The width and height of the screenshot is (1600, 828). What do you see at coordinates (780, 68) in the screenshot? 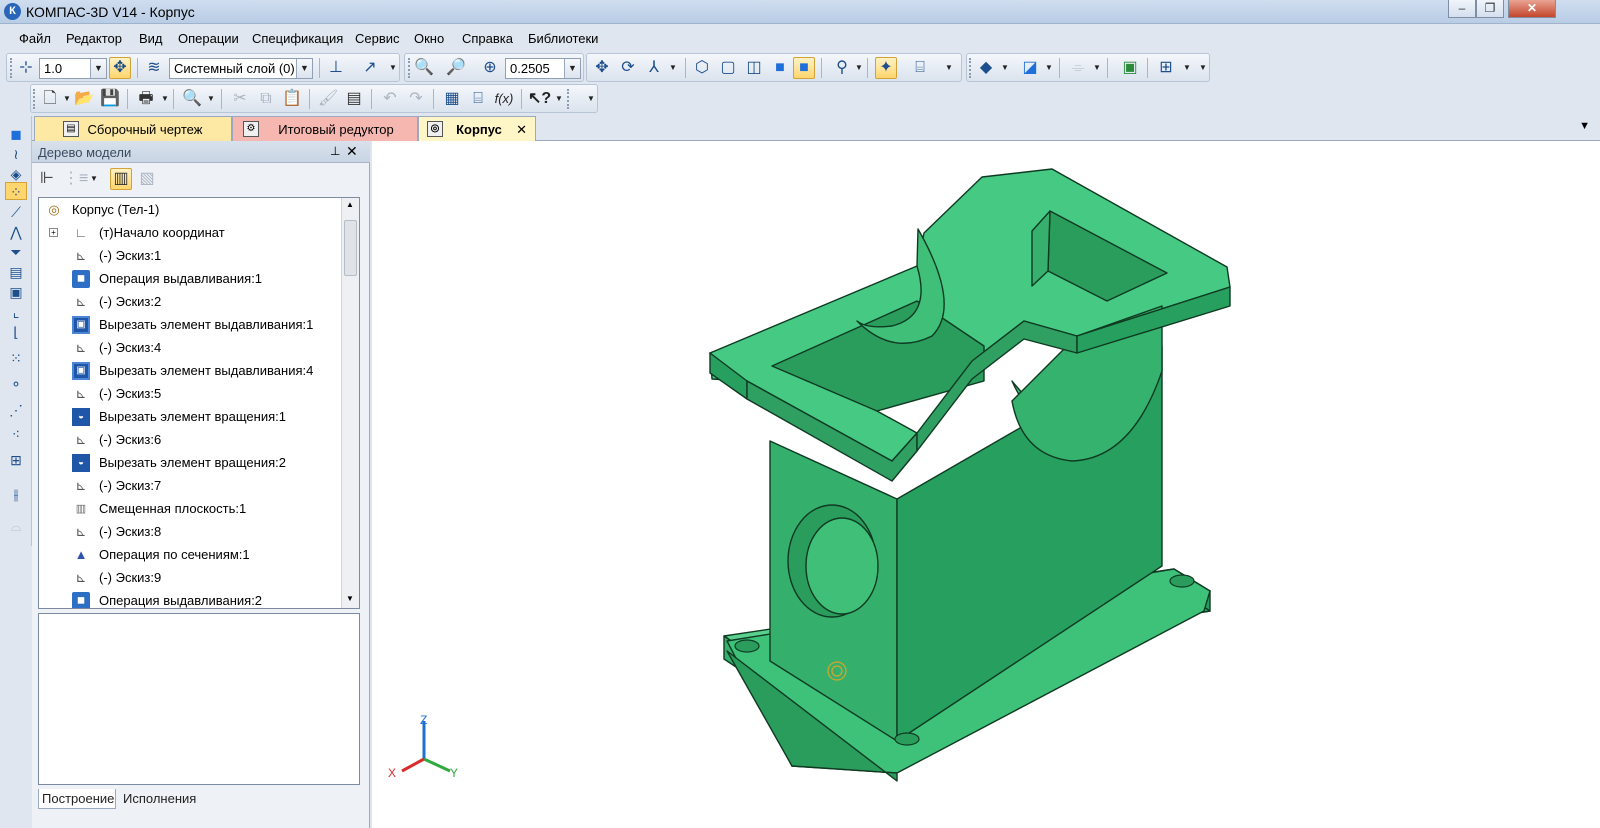
I see `shaded-icon: ■` at bounding box center [780, 68].